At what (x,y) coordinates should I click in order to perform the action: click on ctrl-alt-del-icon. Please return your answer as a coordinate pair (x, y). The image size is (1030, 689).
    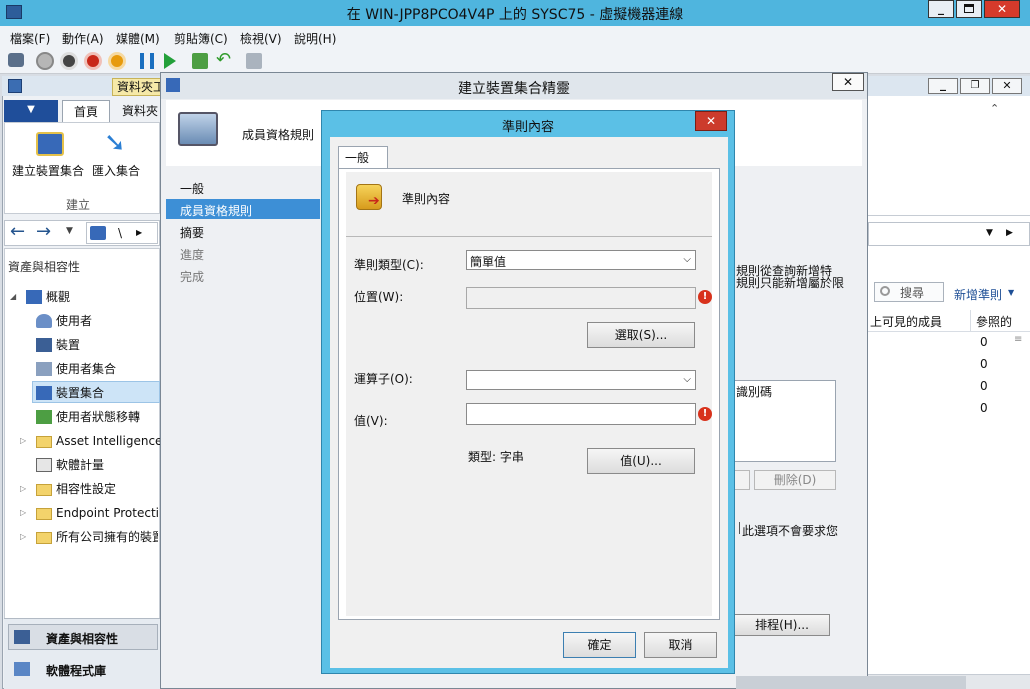
    Looking at the image, I should click on (16, 60).